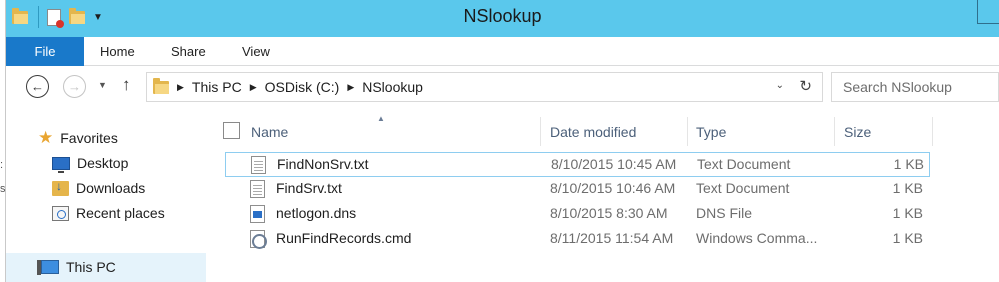 This screenshot has width=999, height=282. I want to click on sort-ascending-icon: ▲, so click(381, 118).